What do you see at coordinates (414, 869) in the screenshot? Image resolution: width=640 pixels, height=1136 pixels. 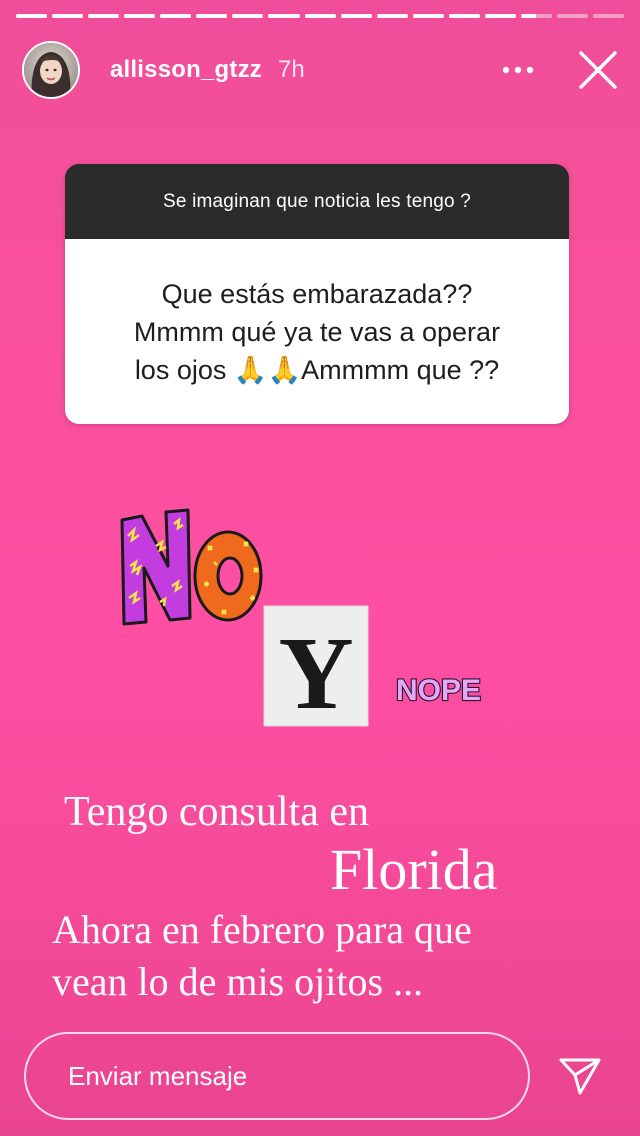 I see `caption-line-2: Florida` at bounding box center [414, 869].